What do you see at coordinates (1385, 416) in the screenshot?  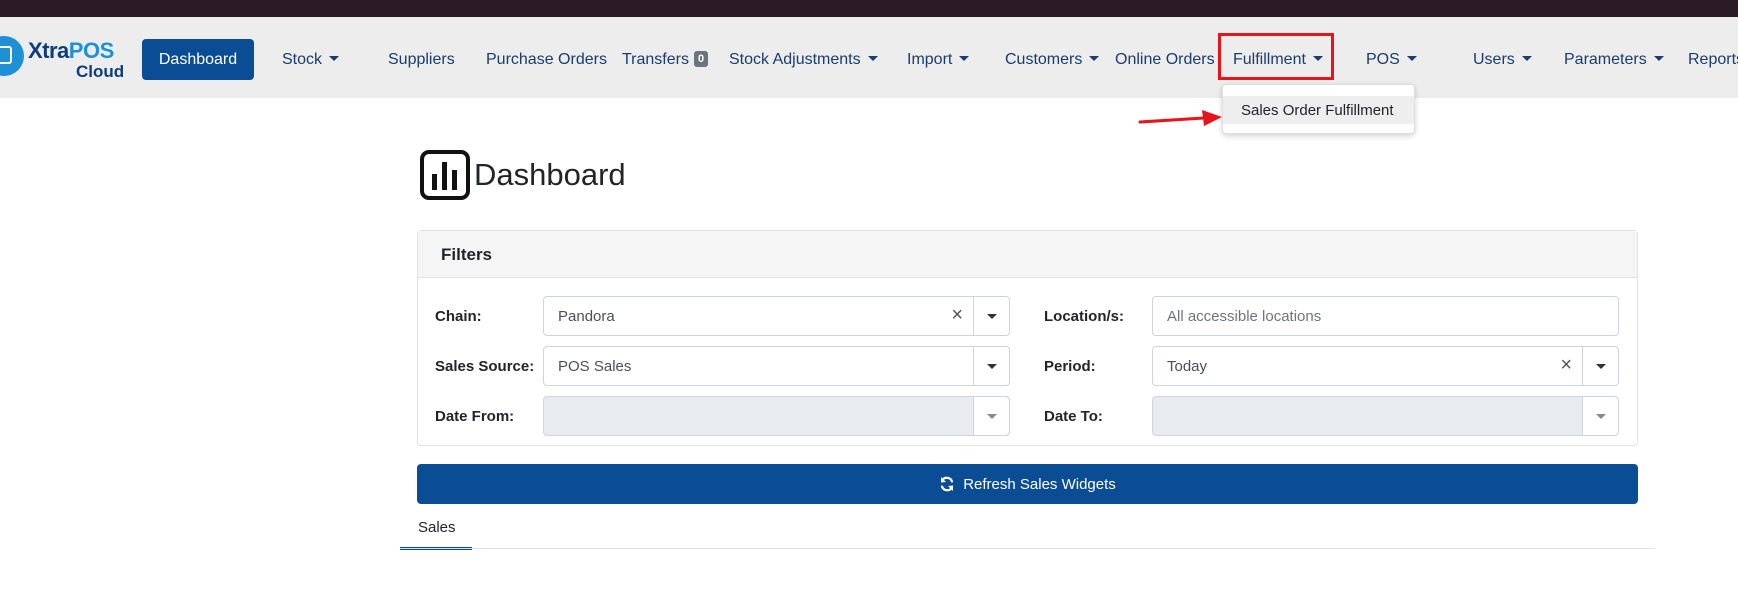 I see `date-to-select` at bounding box center [1385, 416].